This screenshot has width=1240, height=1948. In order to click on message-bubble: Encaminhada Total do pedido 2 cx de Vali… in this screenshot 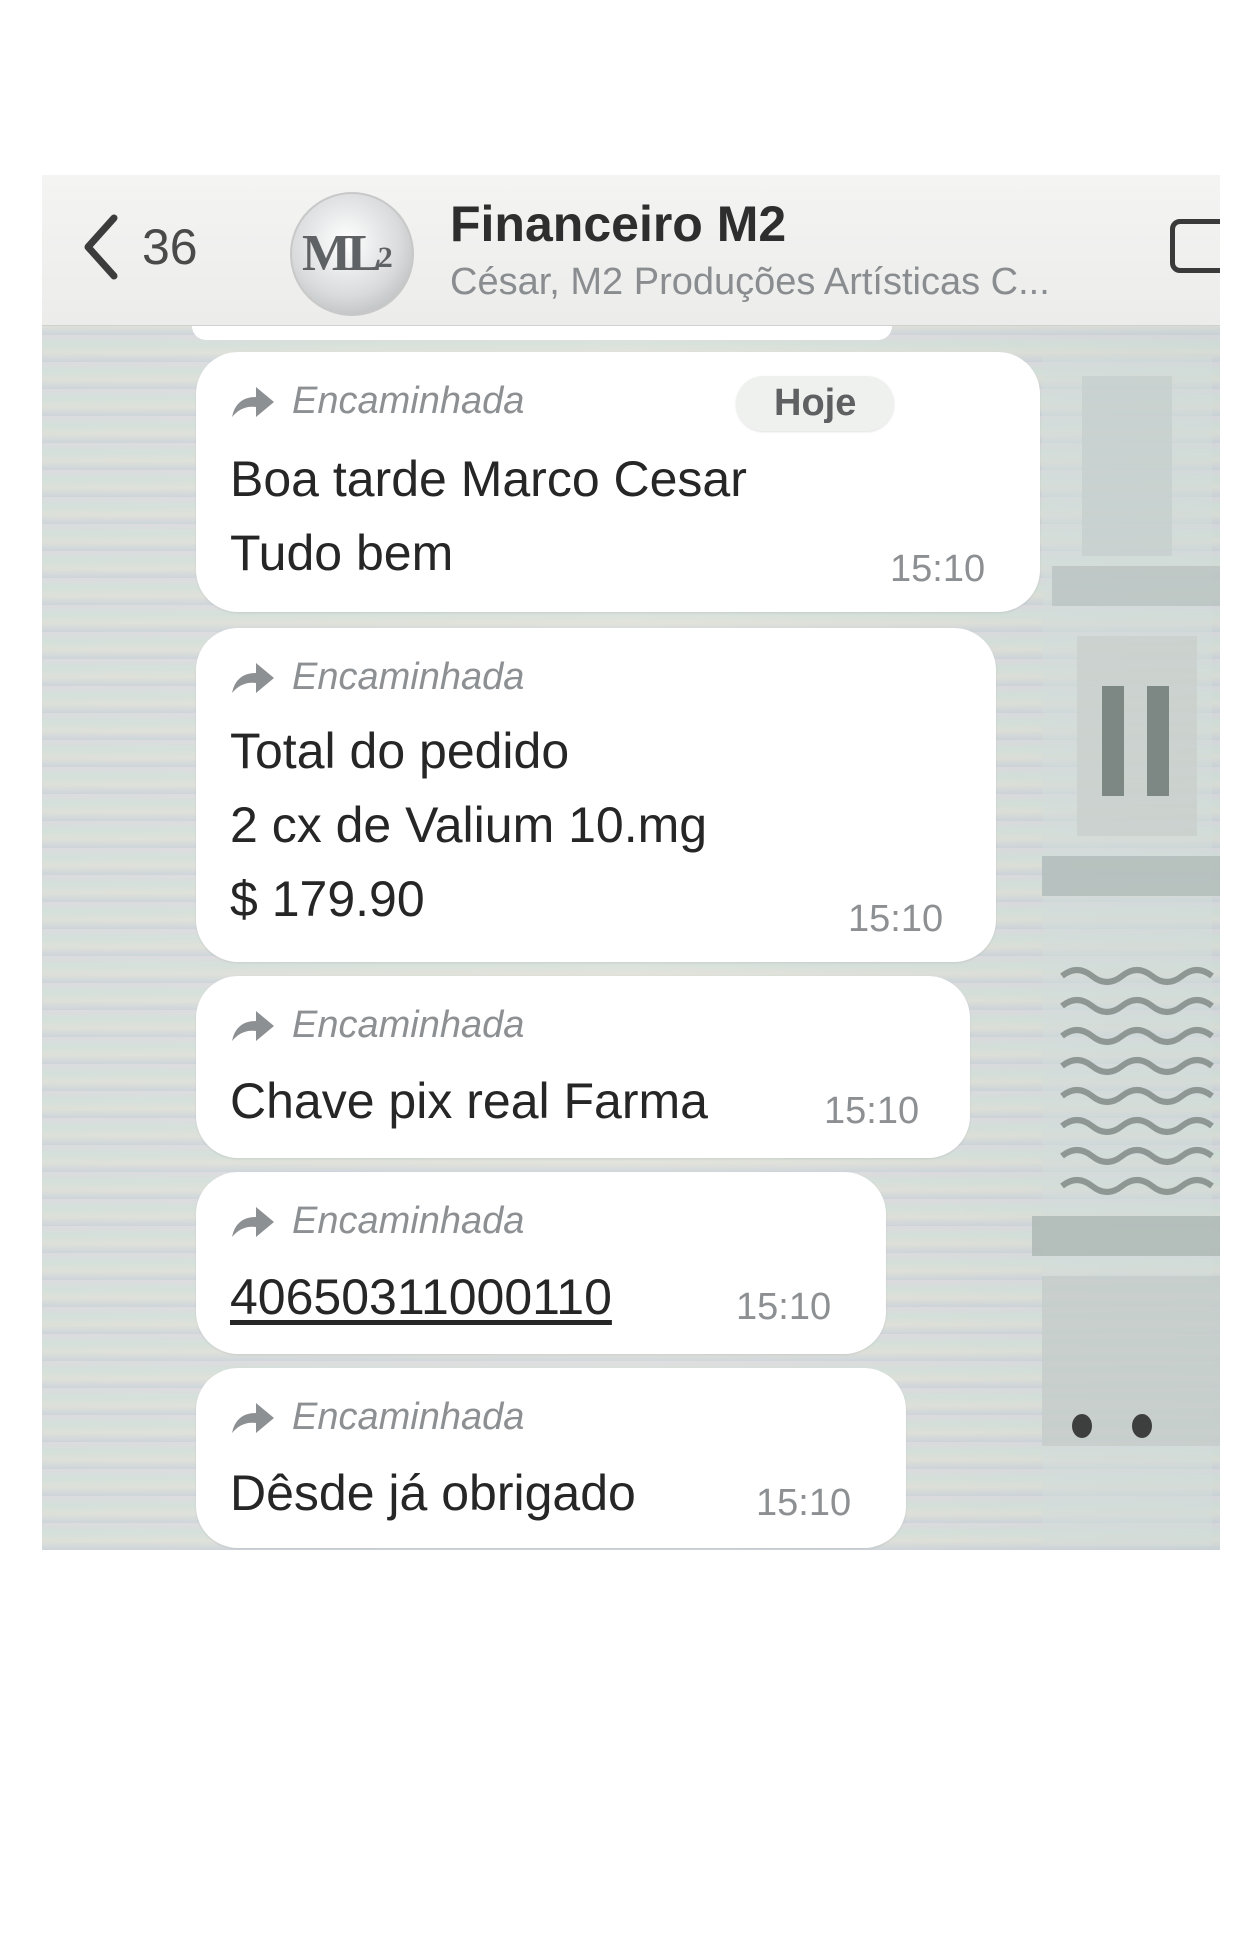, I will do `click(596, 795)`.